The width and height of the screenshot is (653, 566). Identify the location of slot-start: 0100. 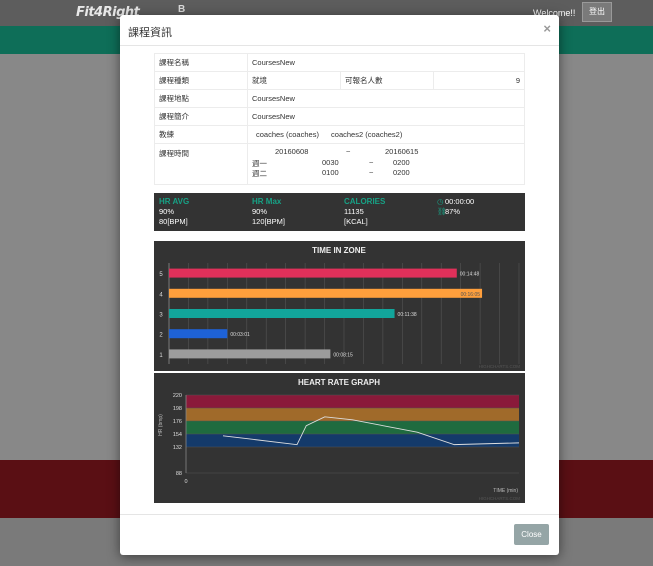
(330, 172).